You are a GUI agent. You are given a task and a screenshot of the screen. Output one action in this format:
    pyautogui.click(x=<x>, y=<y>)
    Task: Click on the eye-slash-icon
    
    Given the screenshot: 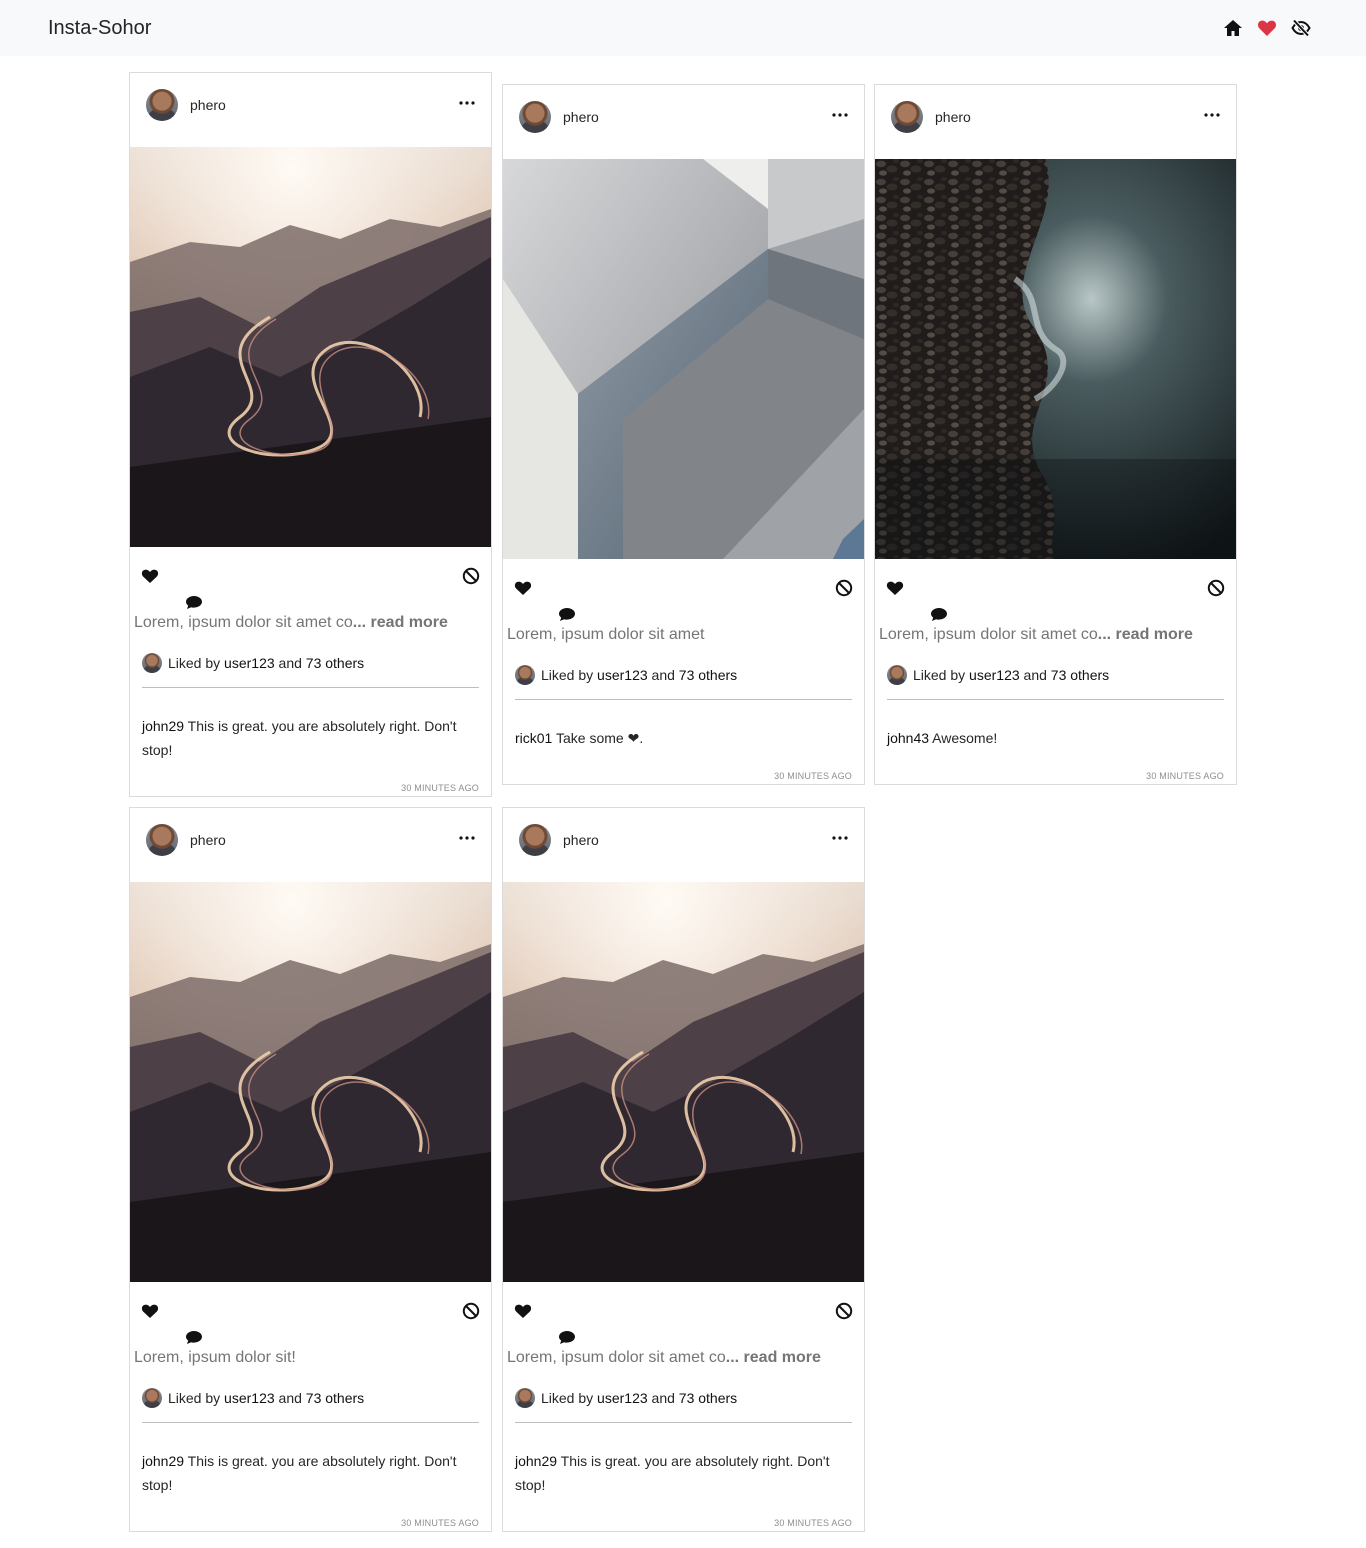 What is the action you would take?
    pyautogui.click(x=1301, y=28)
    